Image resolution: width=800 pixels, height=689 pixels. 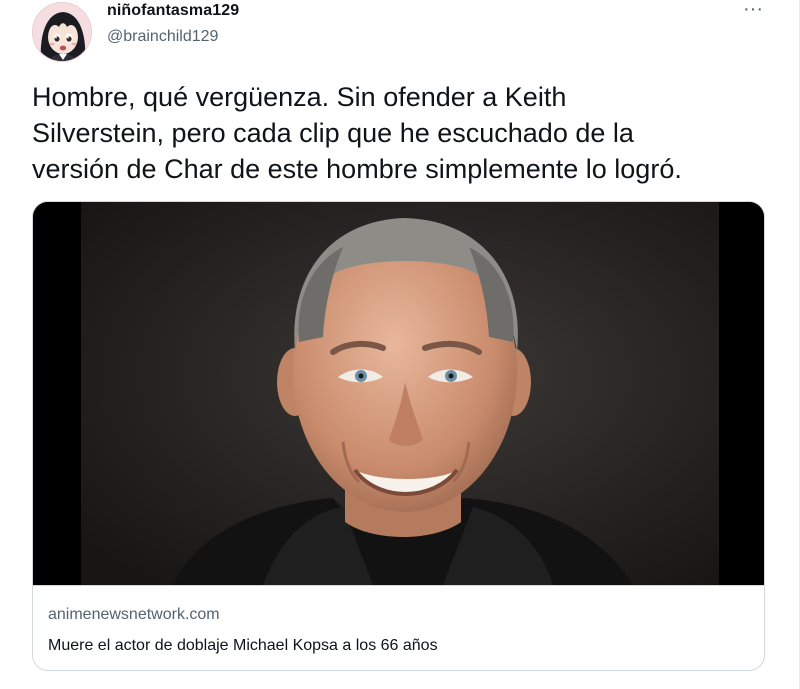 What do you see at coordinates (173, 11) in the screenshot?
I see `author-display-name: niñofantasma129` at bounding box center [173, 11].